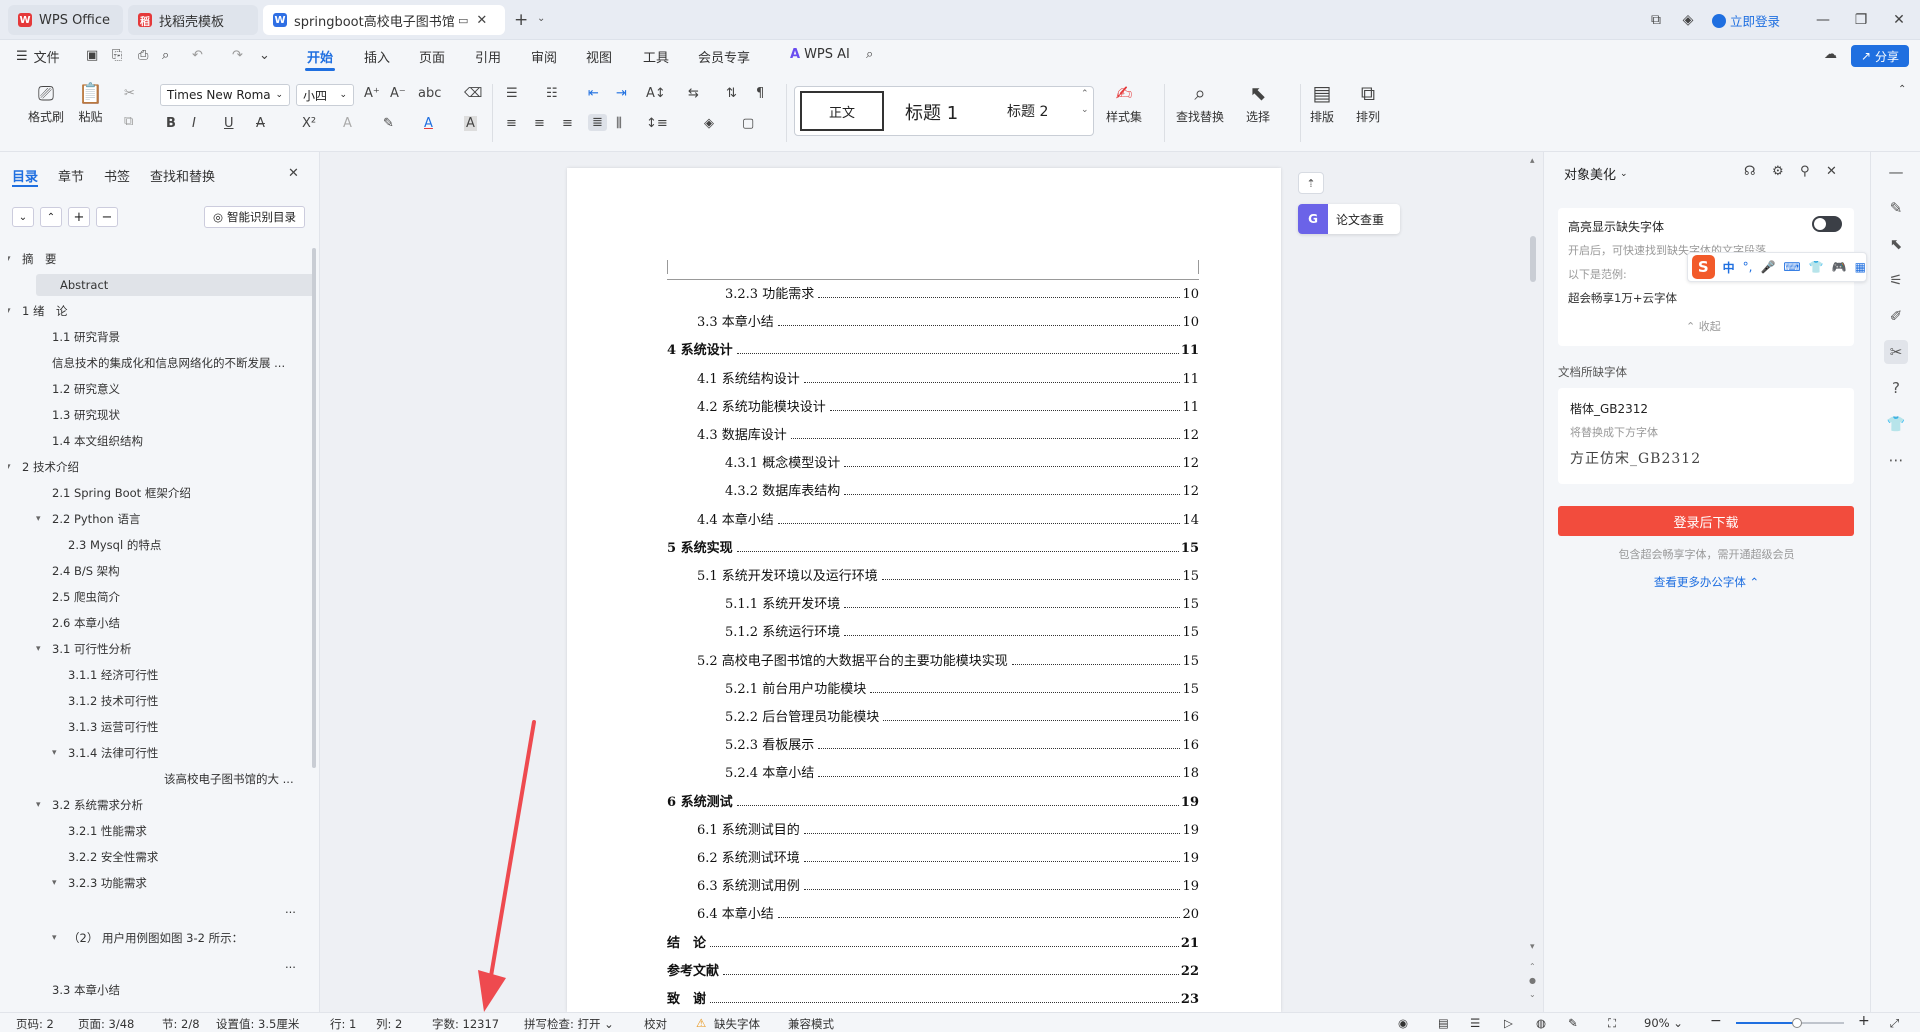 This screenshot has width=1920, height=1032. What do you see at coordinates (962, 687) in the screenshot?
I see `toc-entry: 5.2.1 前台用户功能模块 15` at bounding box center [962, 687].